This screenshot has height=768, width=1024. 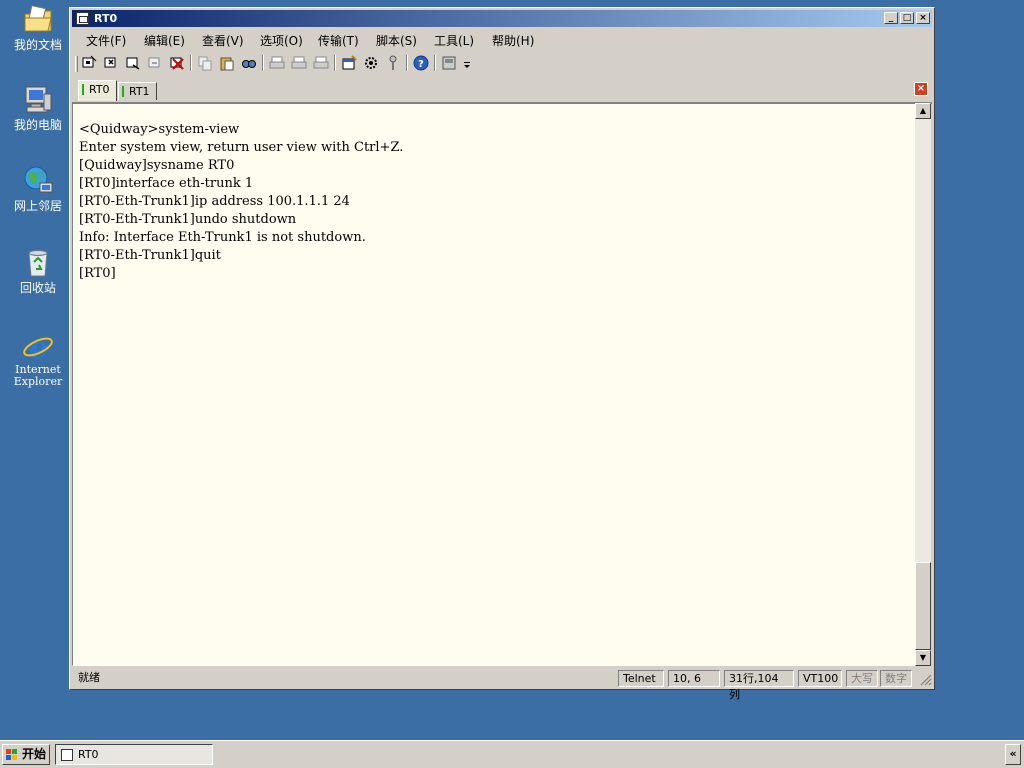 What do you see at coordinates (34, 754) in the screenshot?
I see `start-label: 开始` at bounding box center [34, 754].